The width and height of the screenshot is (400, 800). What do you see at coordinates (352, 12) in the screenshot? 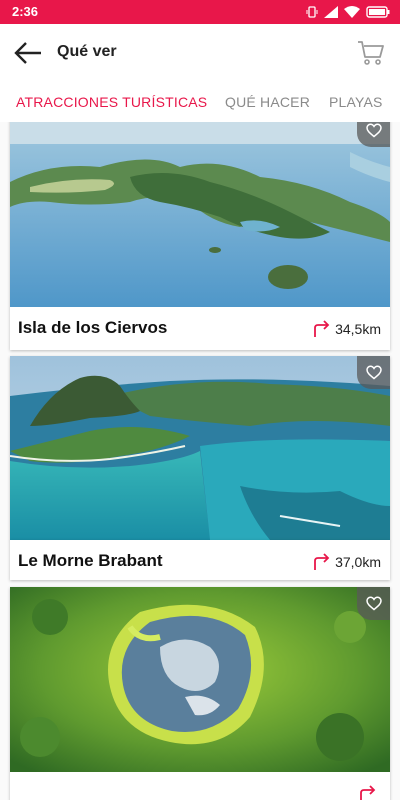
I see `wifi-icon` at bounding box center [352, 12].